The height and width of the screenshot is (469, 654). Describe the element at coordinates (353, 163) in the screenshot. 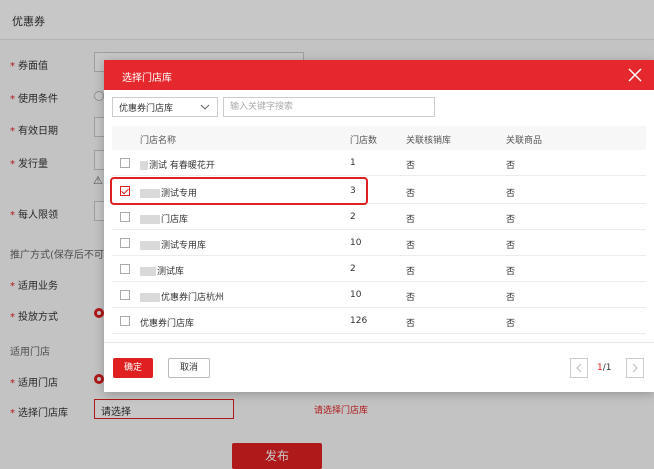

I see `row-count: 1` at that location.